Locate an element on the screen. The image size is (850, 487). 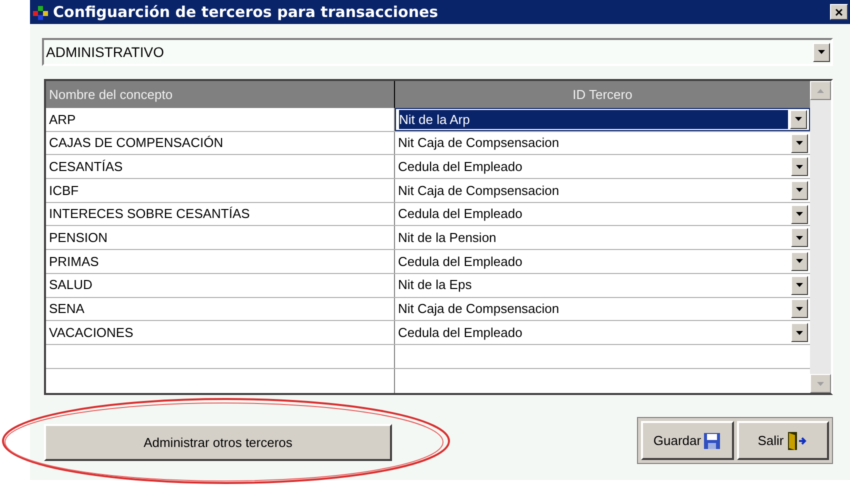
cell-dropdown: Nit de la Eps is located at coordinates (602, 285).